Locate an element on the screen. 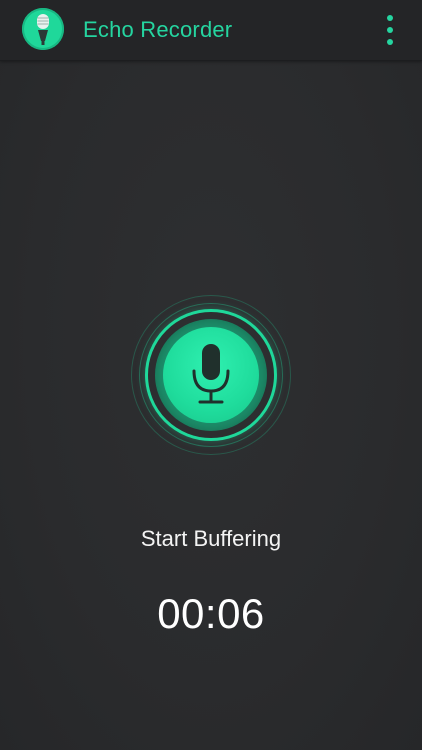 This screenshot has width=422, height=750. elapsed-timer: 00:06 is located at coordinates (211, 613).